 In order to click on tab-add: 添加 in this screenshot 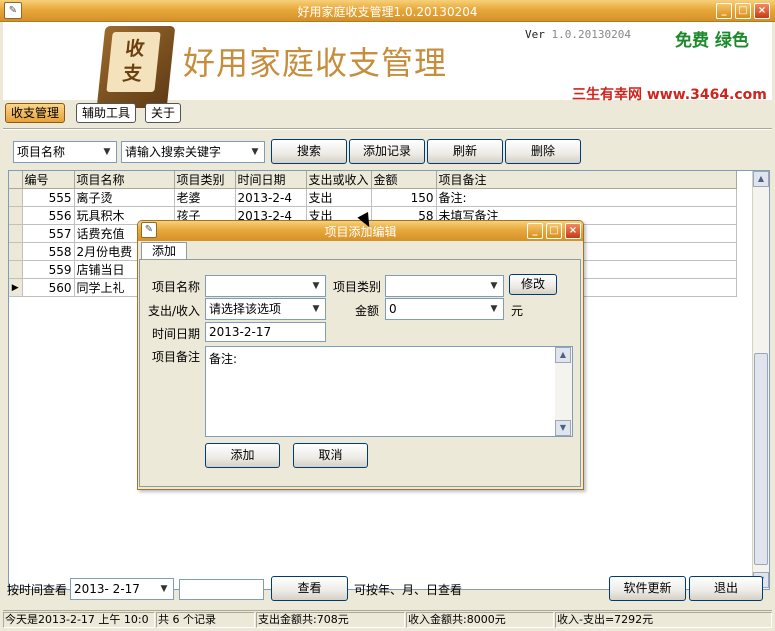, I will do `click(164, 251)`.